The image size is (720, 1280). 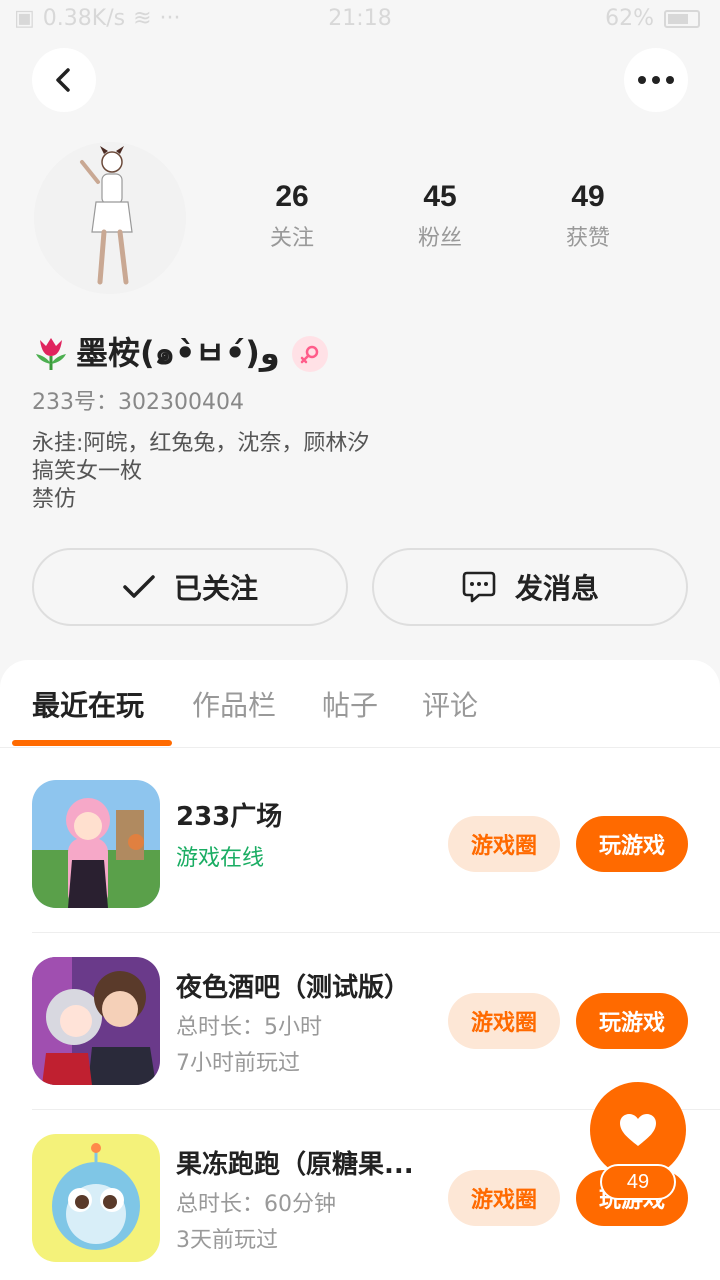 I want to click on stat-fans: 45 粉丝, so click(x=440, y=216).